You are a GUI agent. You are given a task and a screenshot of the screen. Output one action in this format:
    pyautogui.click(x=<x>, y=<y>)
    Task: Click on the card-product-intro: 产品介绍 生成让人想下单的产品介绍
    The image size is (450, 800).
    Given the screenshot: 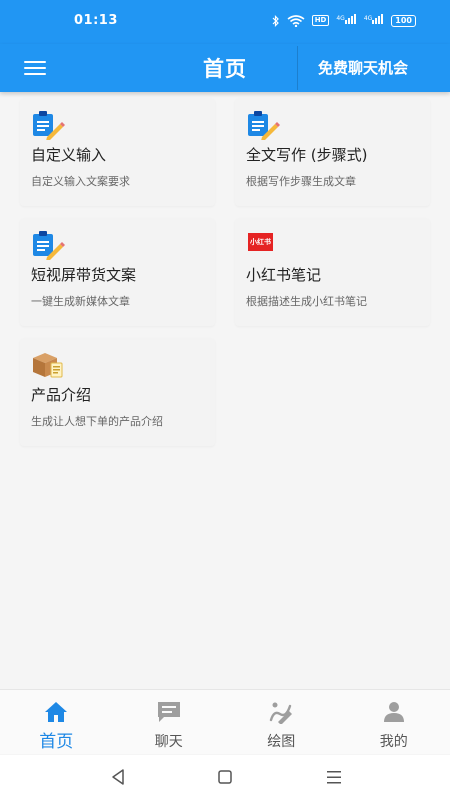 What is the action you would take?
    pyautogui.click(x=117, y=392)
    